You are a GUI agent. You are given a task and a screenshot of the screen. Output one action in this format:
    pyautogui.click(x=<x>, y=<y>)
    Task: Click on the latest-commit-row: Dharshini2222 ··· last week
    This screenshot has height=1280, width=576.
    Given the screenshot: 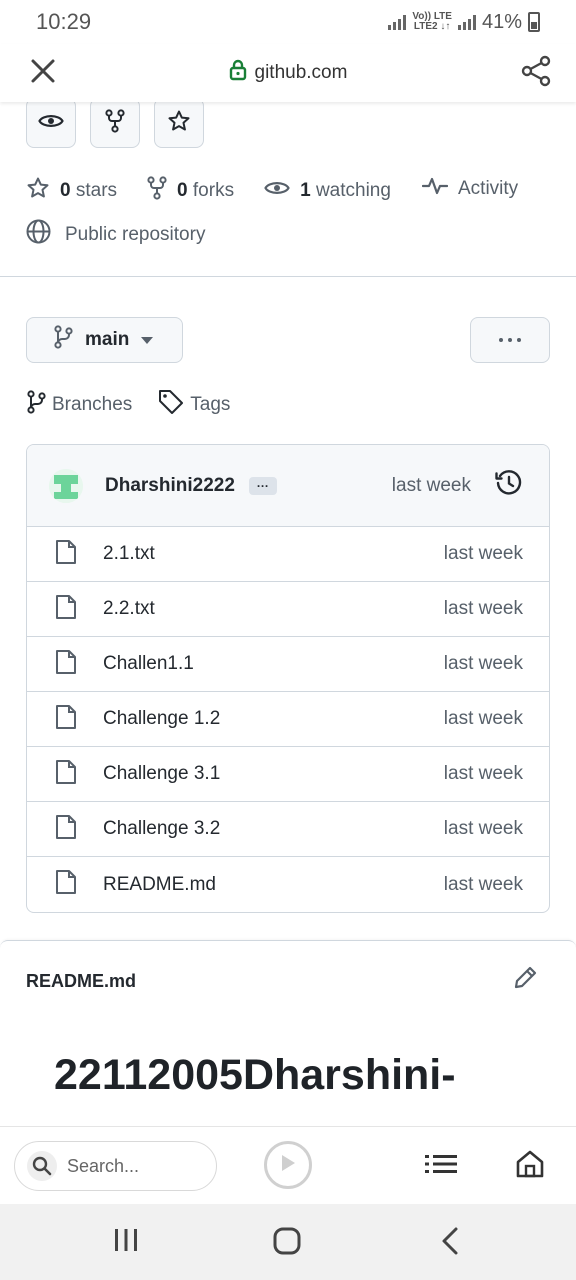 What is the action you would take?
    pyautogui.click(x=288, y=486)
    